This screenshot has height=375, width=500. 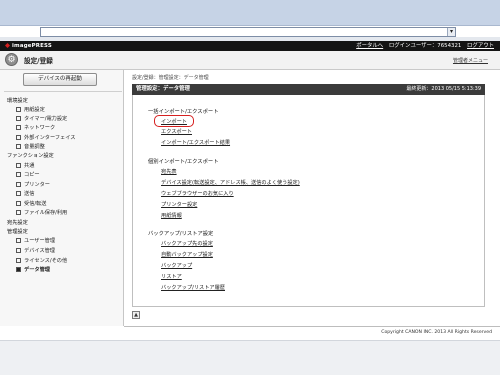 What do you see at coordinates (369, 46) in the screenshot?
I see `portal-link: ポータルへ` at bounding box center [369, 46].